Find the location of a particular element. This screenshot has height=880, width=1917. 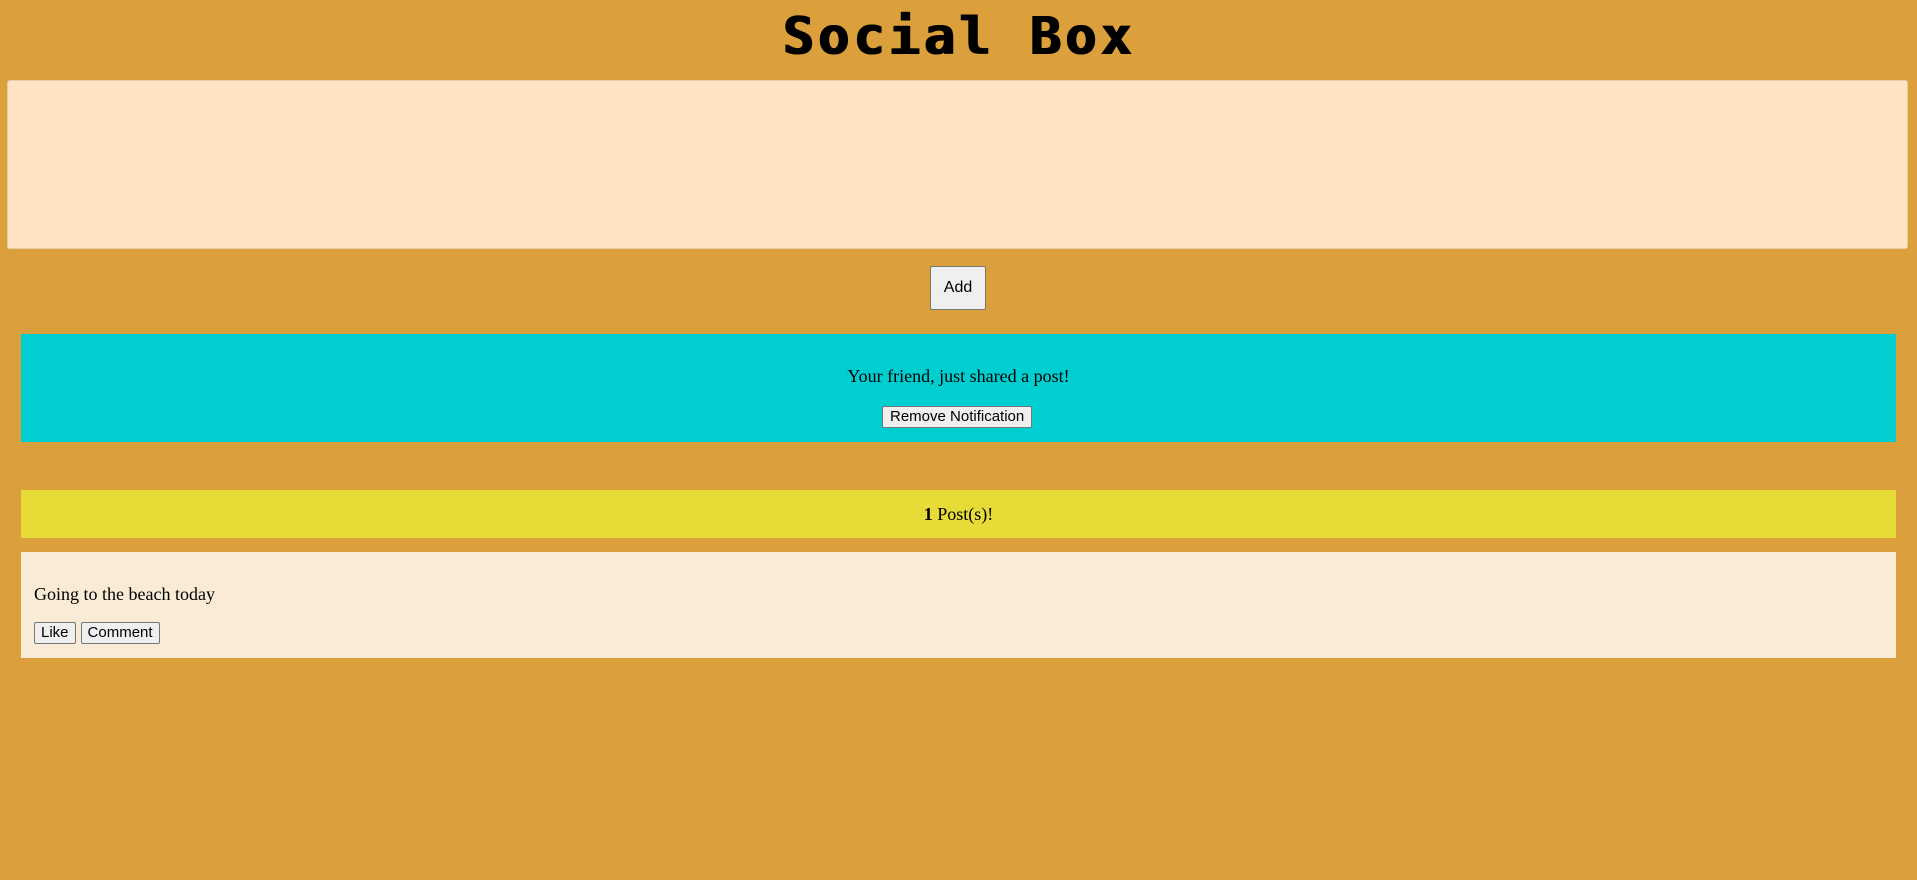

add-button: Add is located at coordinates (958, 288).